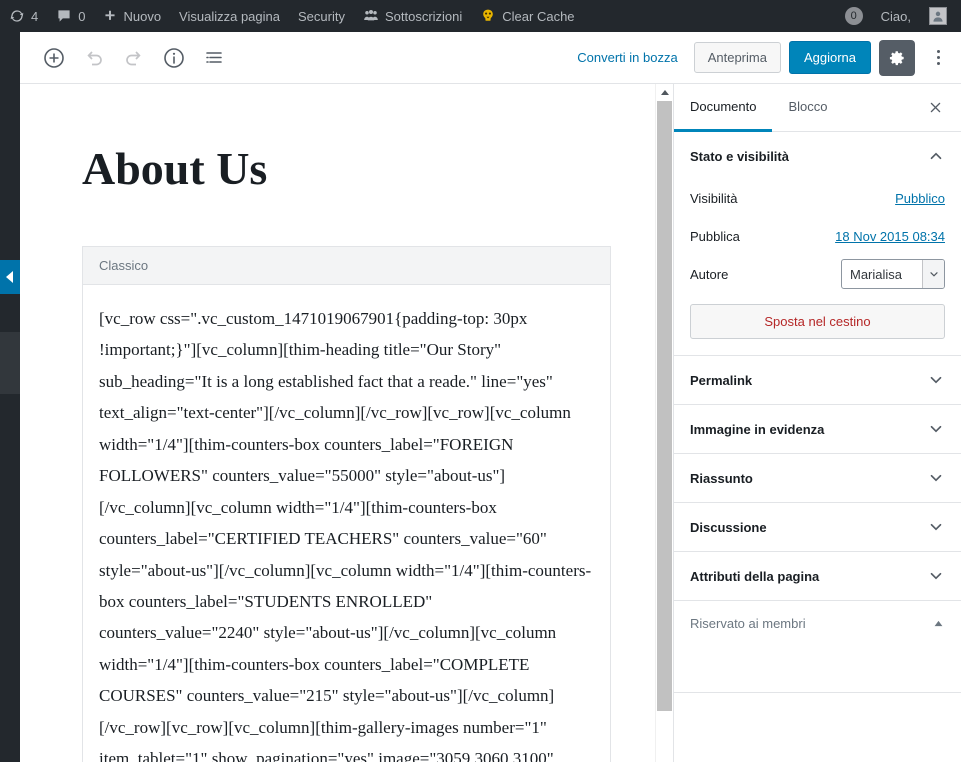 The height and width of the screenshot is (762, 961). I want to click on author-select: Marialisa, so click(893, 274).